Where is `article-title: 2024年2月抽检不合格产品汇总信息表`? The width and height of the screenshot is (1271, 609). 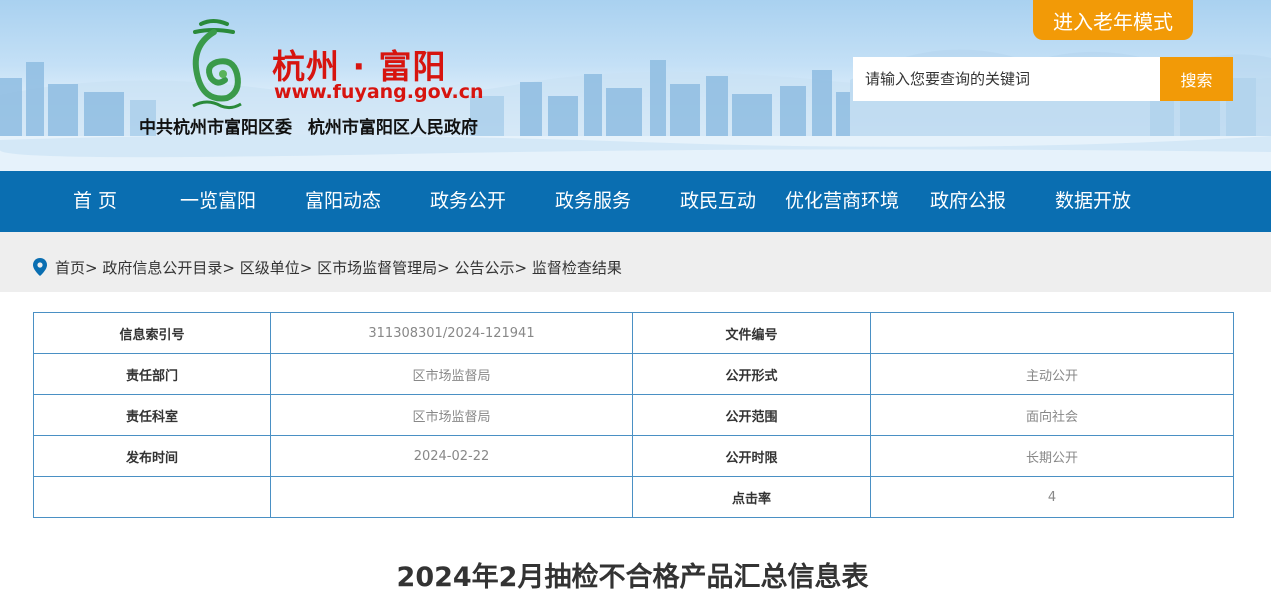 article-title: 2024年2月抽检不合格产品汇总信息表 is located at coordinates (632, 577).